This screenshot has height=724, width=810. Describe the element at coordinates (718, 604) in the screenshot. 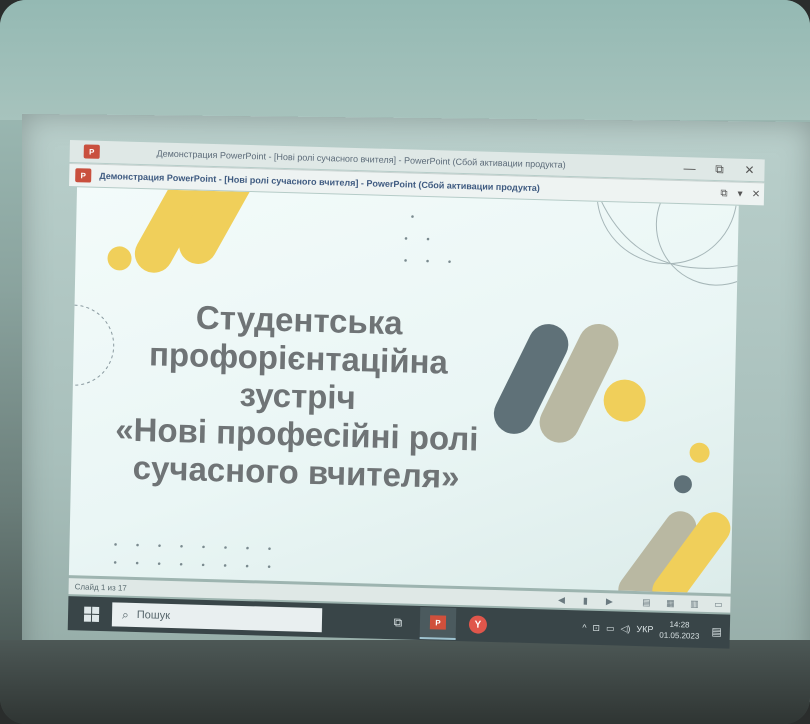

I see `slideshow-icon: ▭` at that location.